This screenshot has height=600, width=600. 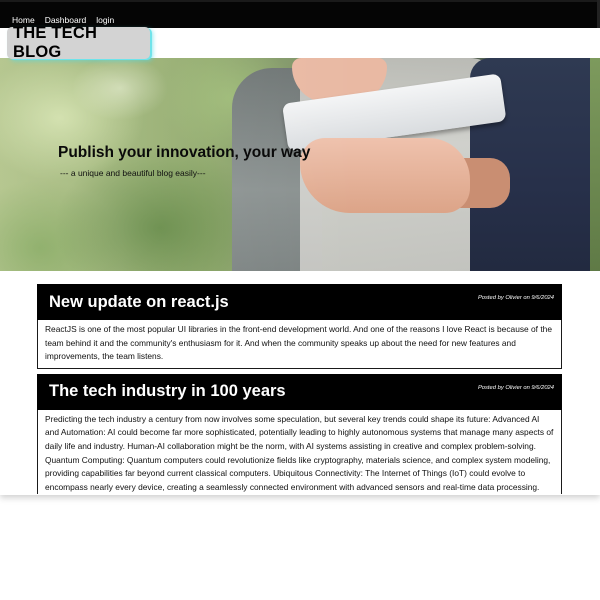 I want to click on site-logo: THE TECH BLOG, so click(x=78, y=42).